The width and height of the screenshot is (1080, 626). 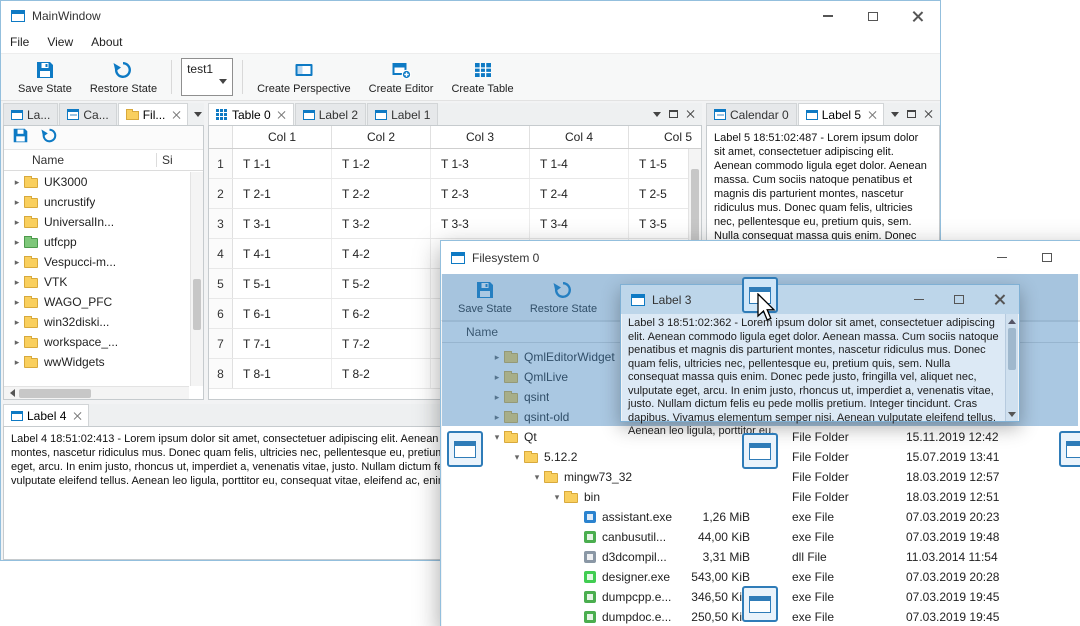 What do you see at coordinates (282, 163) in the screenshot?
I see `table-cell: T 1-1` at bounding box center [282, 163].